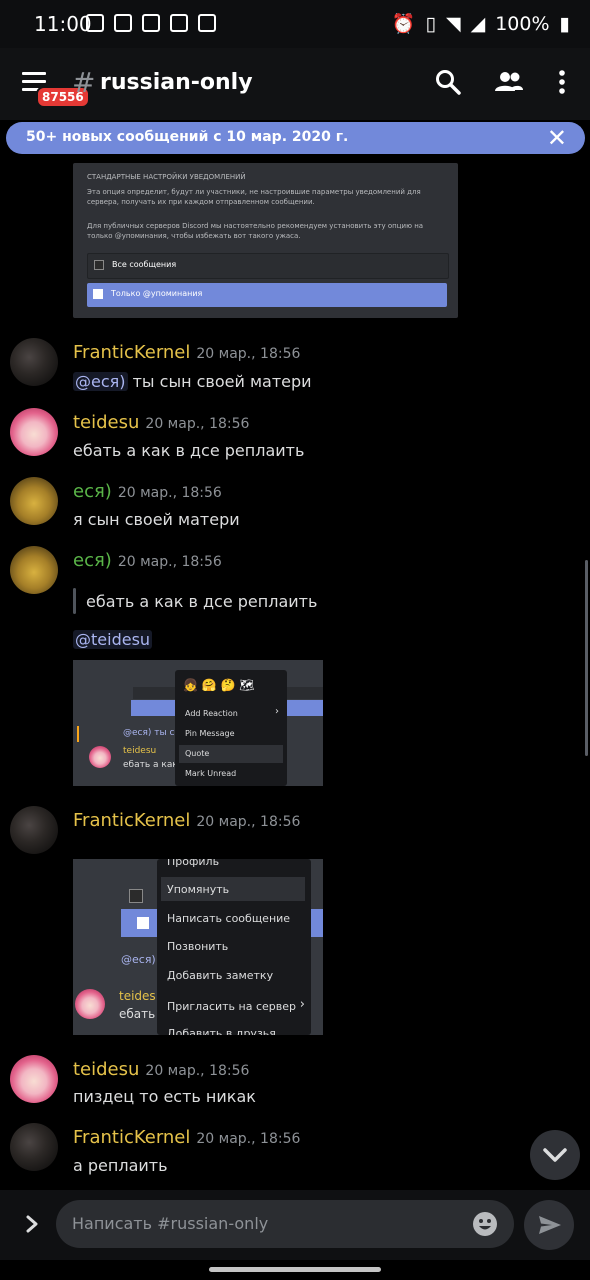 The width and height of the screenshot is (590, 1280). Describe the element at coordinates (144, 264) in the screenshot. I see `option-label: Все сообщения` at that location.